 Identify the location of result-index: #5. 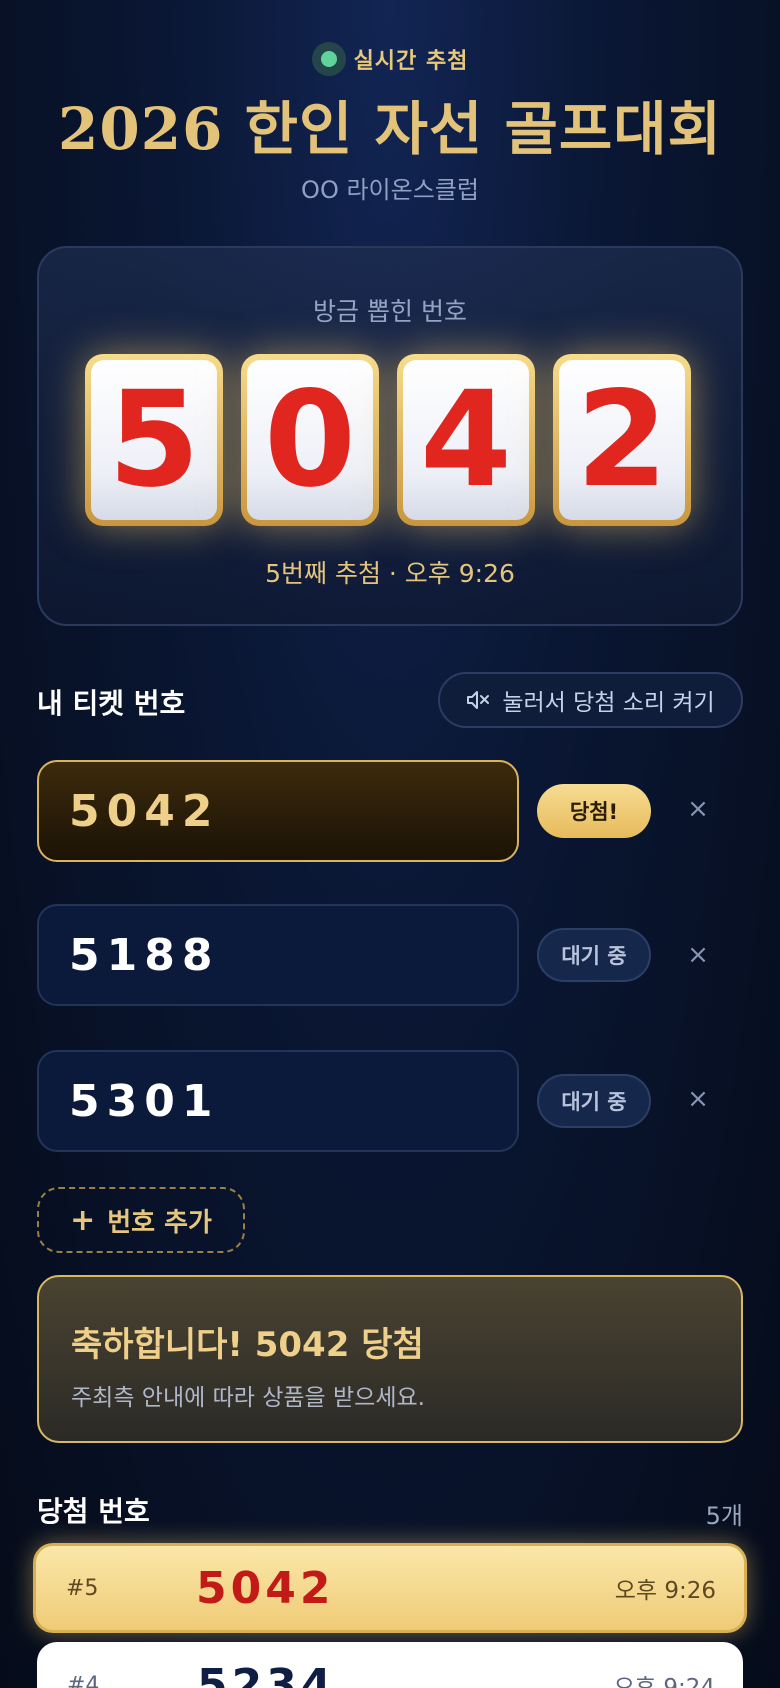
(82, 1588).